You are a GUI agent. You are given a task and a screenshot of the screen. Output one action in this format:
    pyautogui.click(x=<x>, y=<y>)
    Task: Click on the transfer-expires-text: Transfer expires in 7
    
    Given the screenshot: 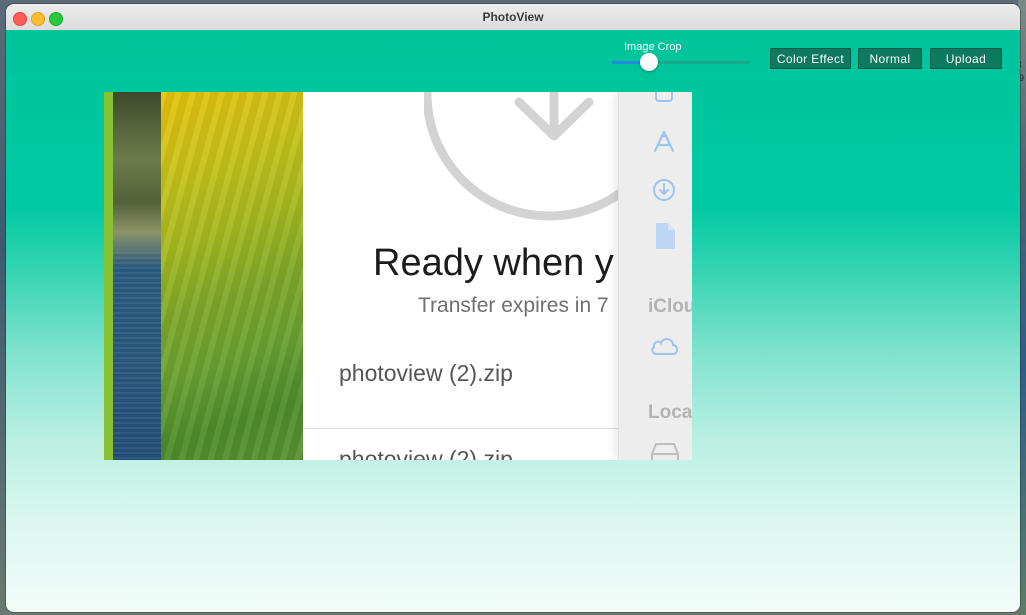 What is the action you would take?
    pyautogui.click(x=513, y=305)
    